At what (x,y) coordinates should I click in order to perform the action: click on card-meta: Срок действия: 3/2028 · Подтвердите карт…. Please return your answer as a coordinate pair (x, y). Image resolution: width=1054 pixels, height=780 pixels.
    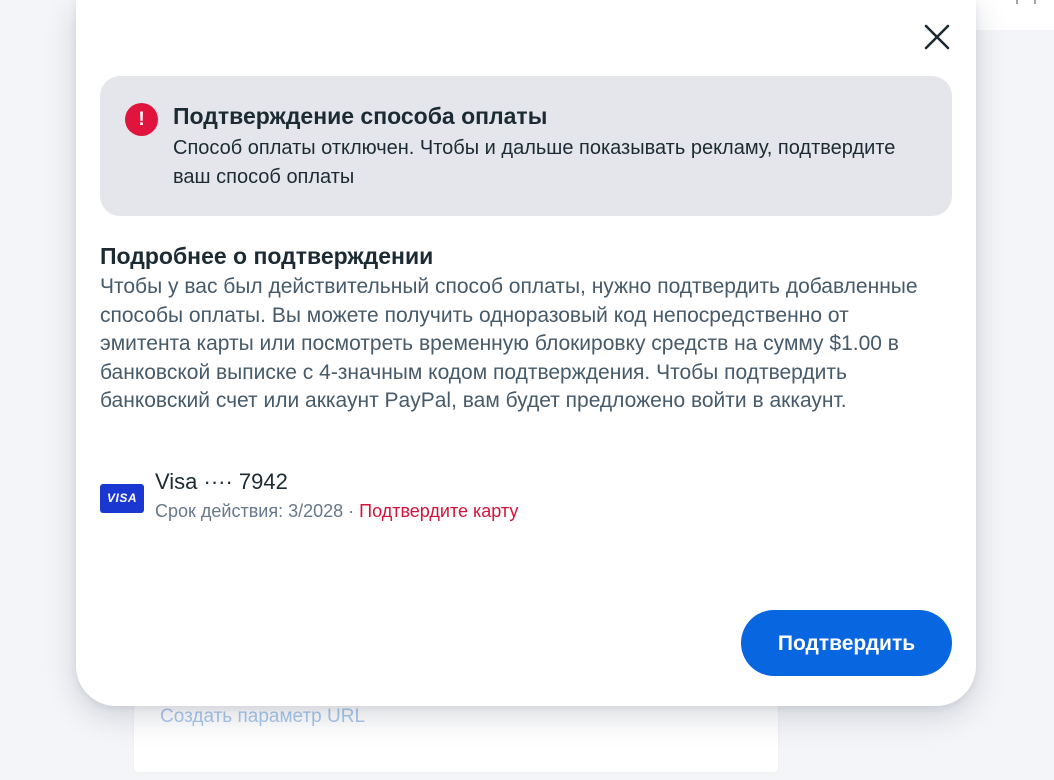
    Looking at the image, I should click on (336, 511).